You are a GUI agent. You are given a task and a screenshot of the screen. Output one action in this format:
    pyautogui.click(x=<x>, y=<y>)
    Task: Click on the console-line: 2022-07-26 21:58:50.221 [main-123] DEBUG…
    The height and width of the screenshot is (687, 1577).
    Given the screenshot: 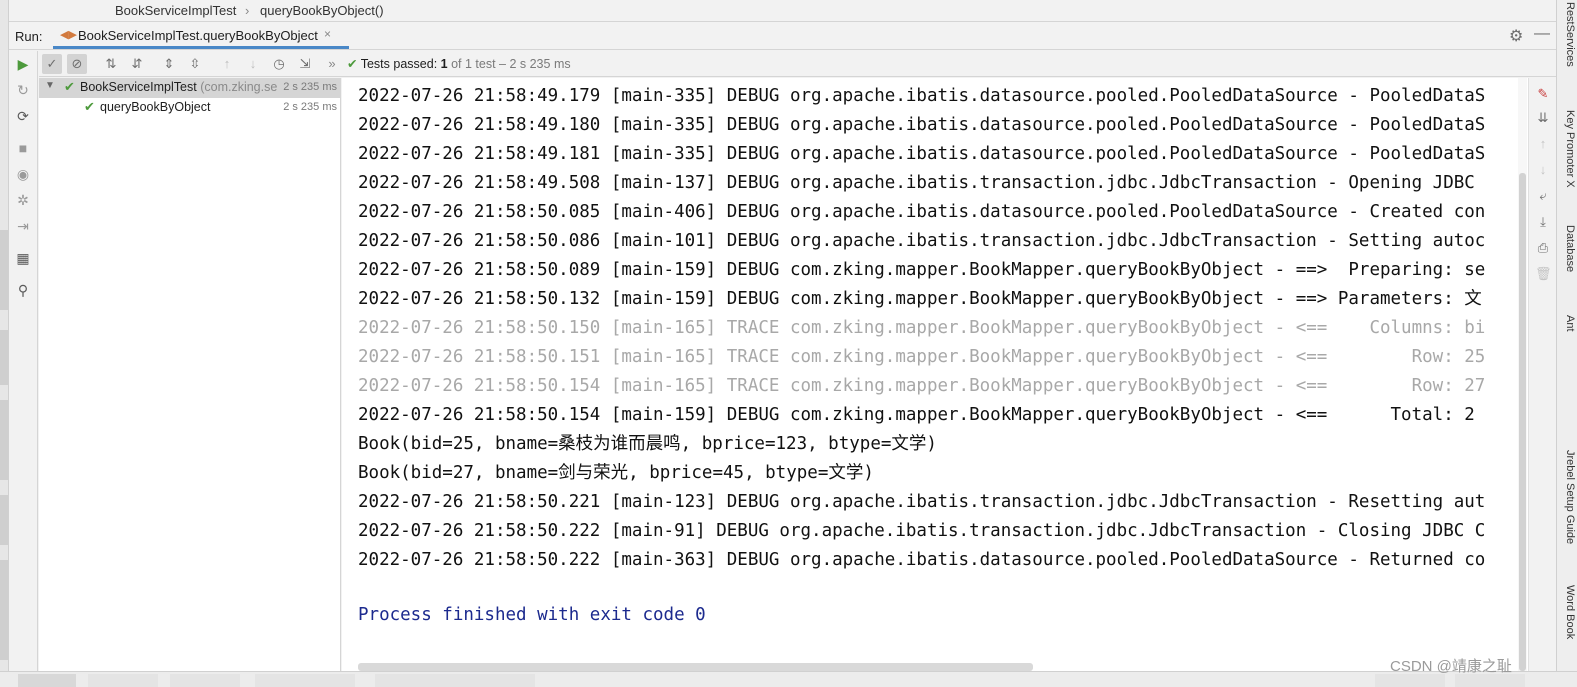 What is the action you would take?
    pyautogui.click(x=922, y=502)
    